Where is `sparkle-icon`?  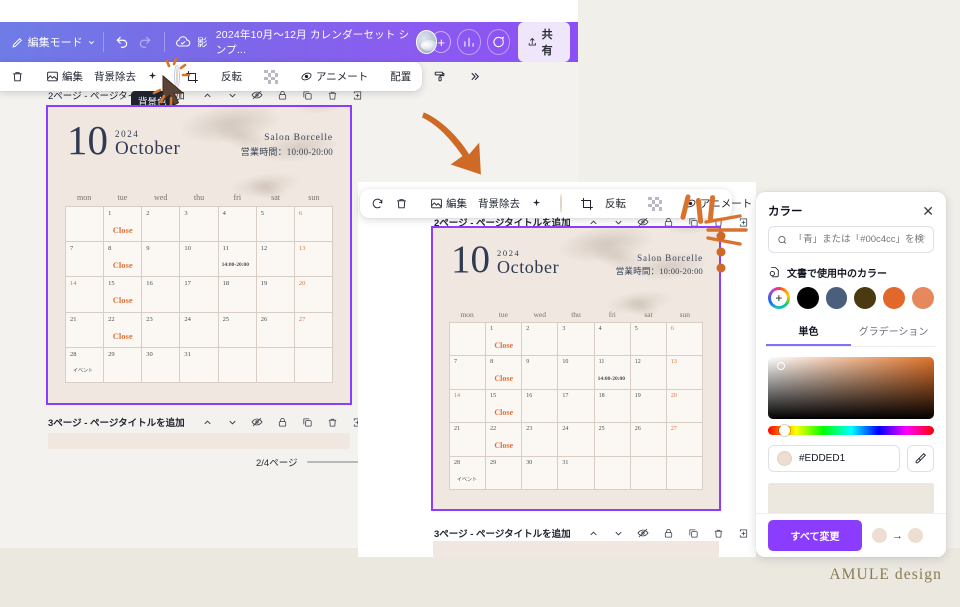 sparkle-icon is located at coordinates (536, 202).